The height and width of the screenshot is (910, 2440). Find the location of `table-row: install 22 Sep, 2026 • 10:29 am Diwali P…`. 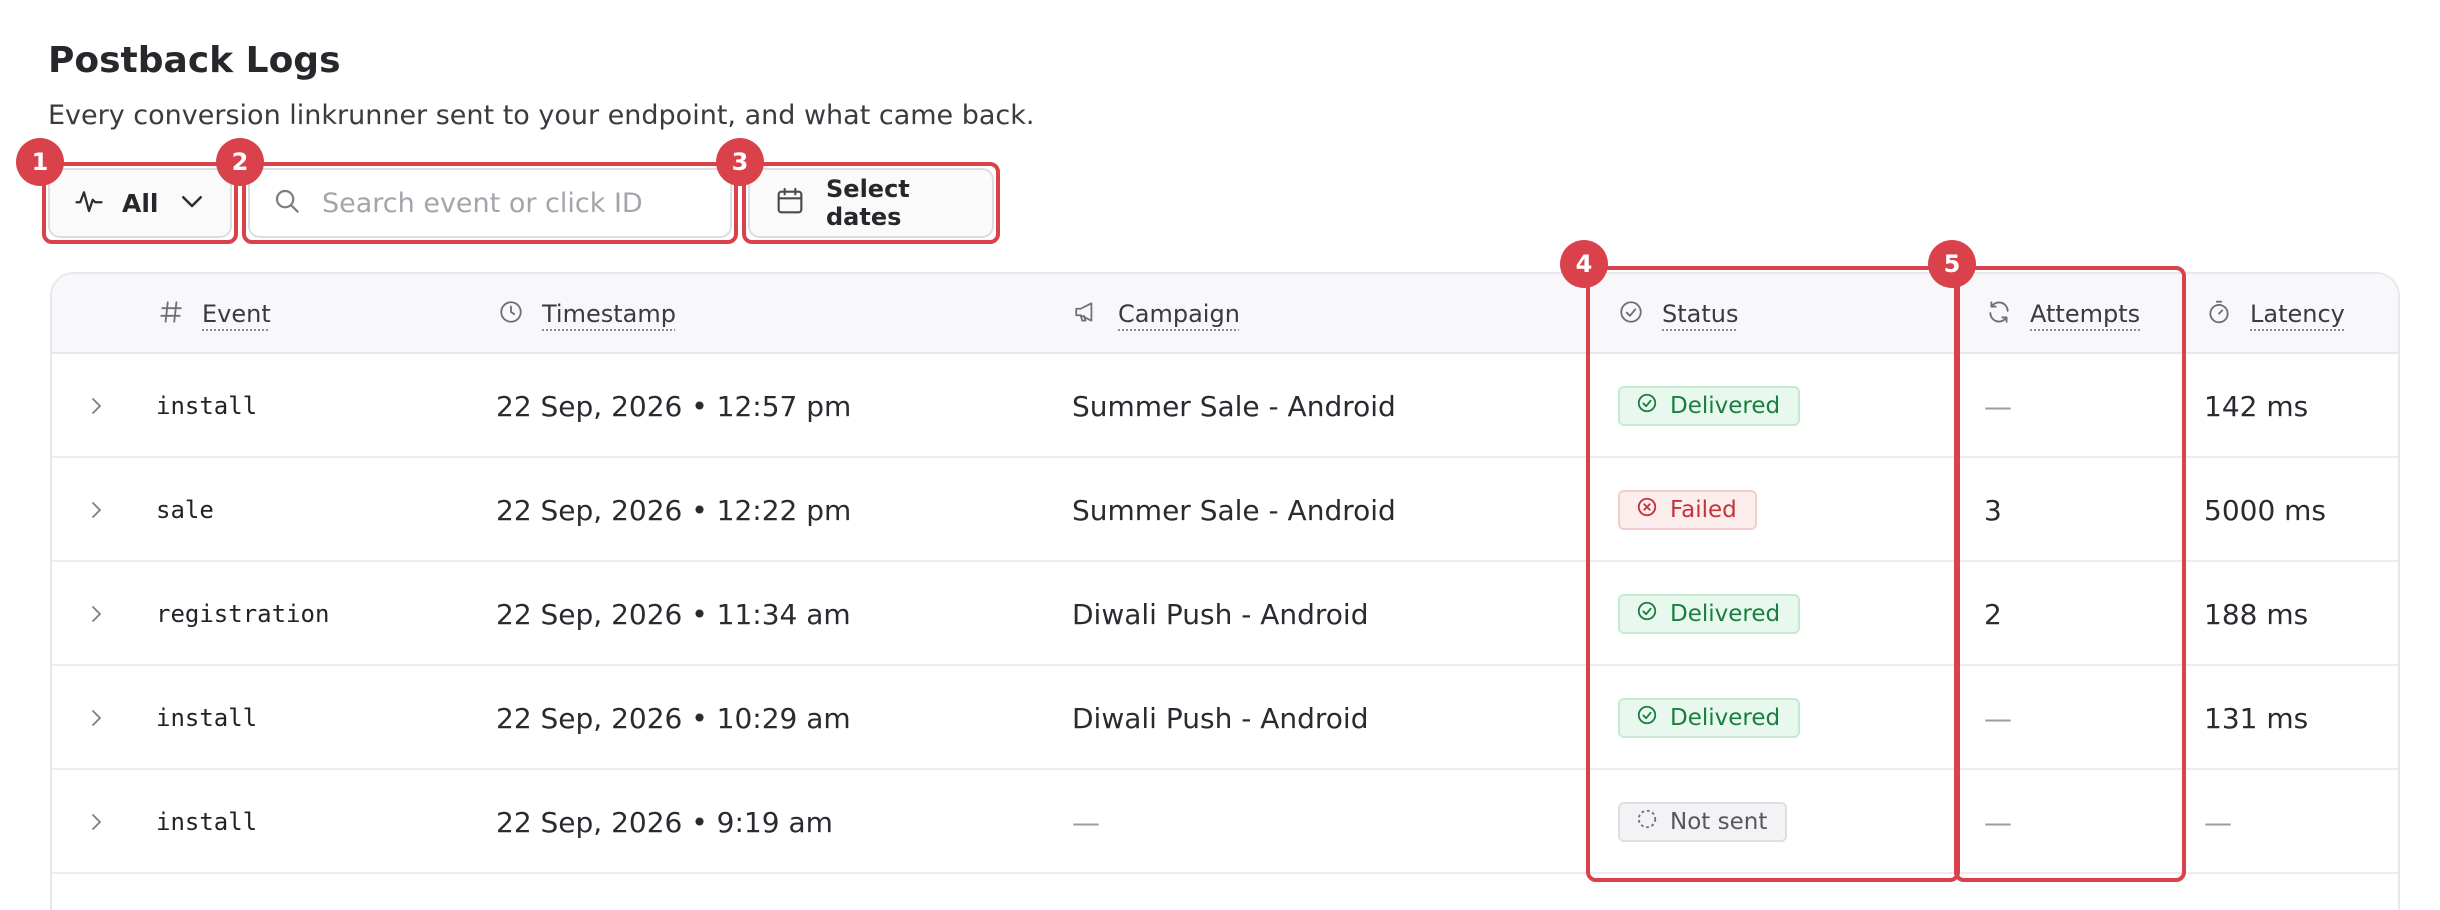

table-row: install 22 Sep, 2026 • 10:29 am Diwali P… is located at coordinates (1225, 718).